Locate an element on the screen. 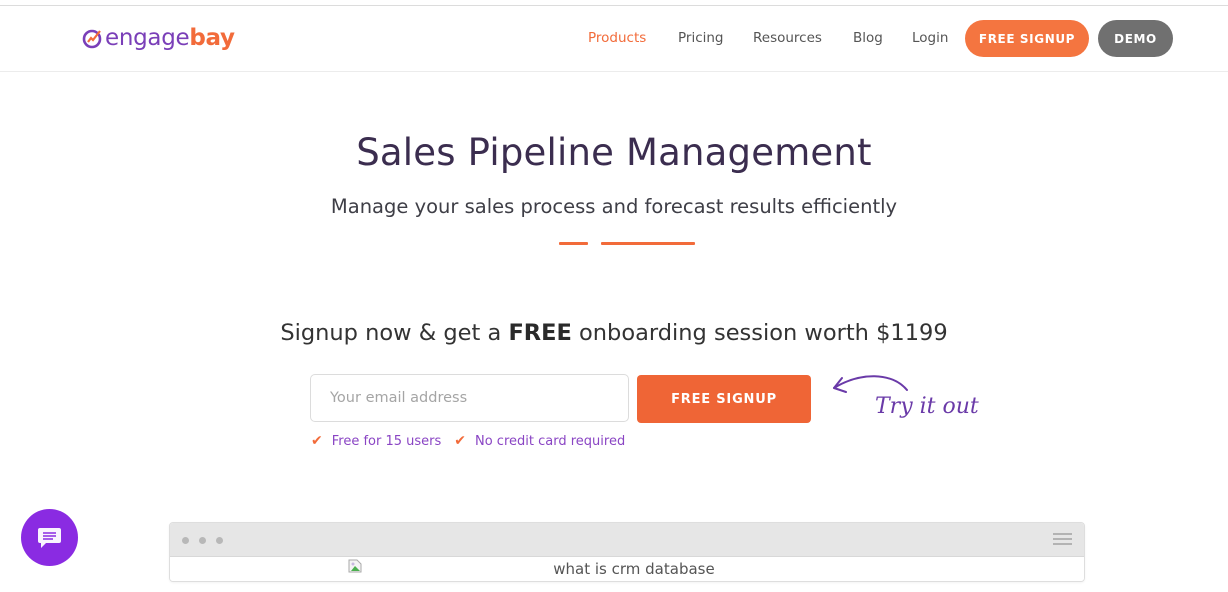 Image resolution: width=1228 pixels, height=592 pixels. chat-widget-button is located at coordinates (49, 537).